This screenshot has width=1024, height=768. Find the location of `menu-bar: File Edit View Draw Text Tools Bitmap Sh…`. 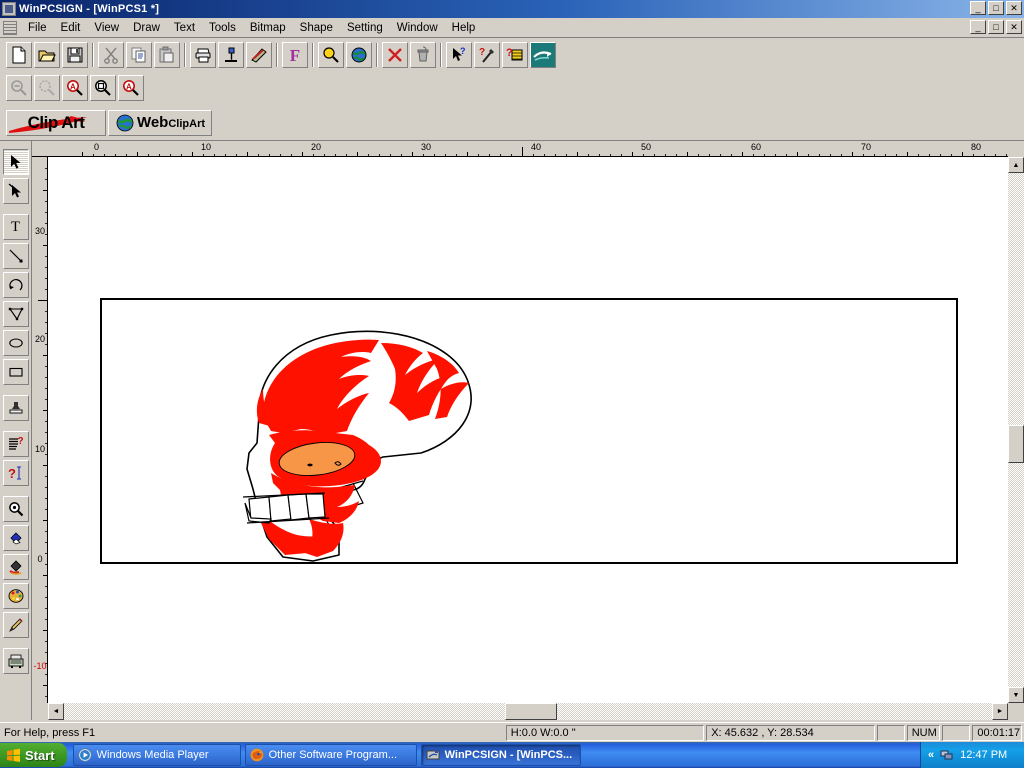

menu-bar: File Edit View Draw Text Tools Bitmap Sh… is located at coordinates (512, 28).